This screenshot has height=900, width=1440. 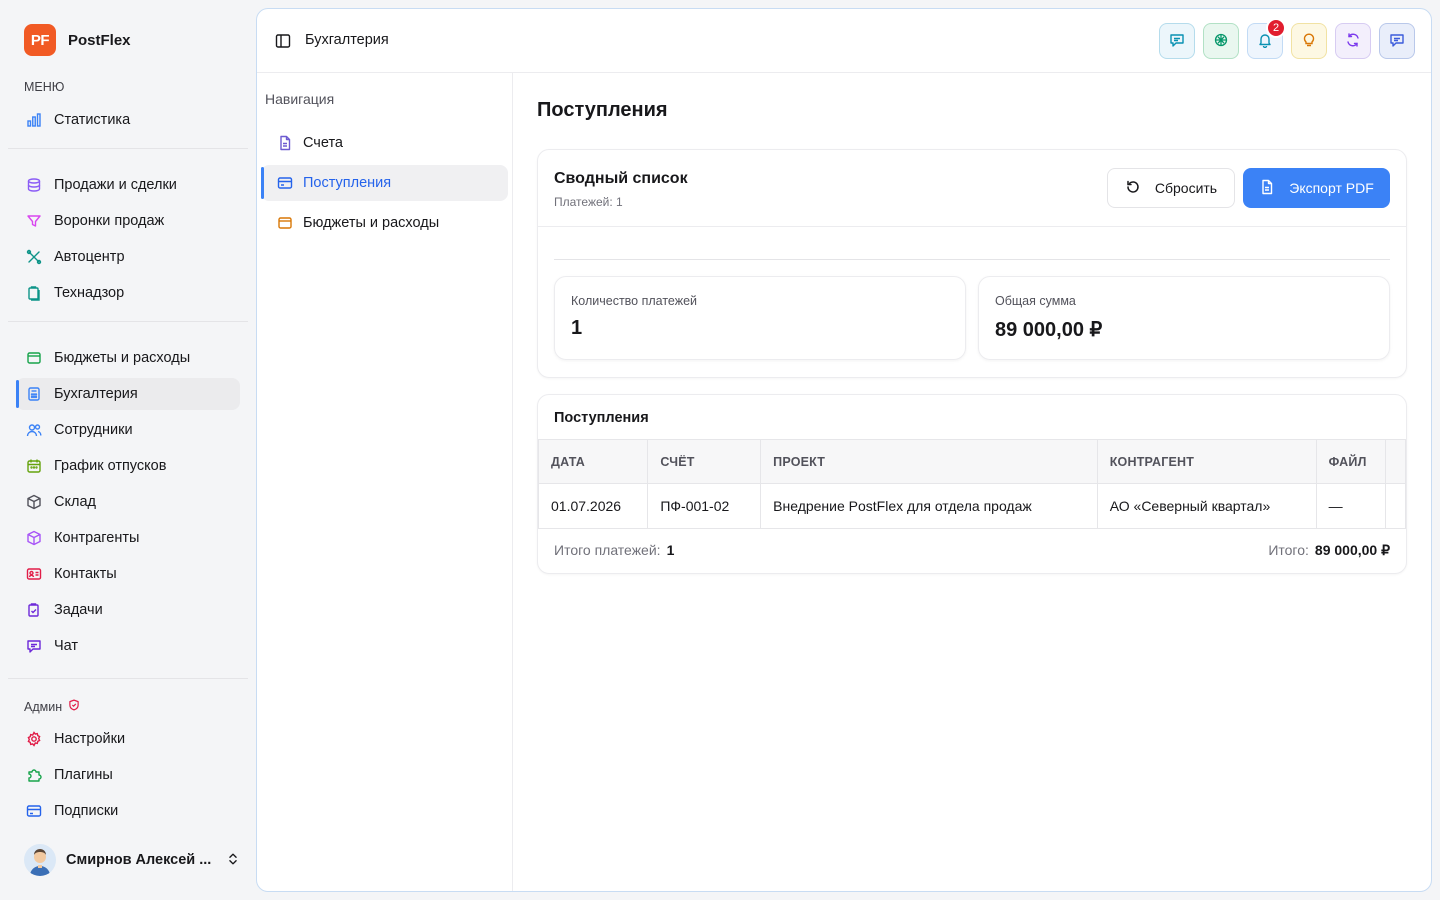 I want to click on sidebar-item-contacts: Контакты, so click(x=128, y=574).